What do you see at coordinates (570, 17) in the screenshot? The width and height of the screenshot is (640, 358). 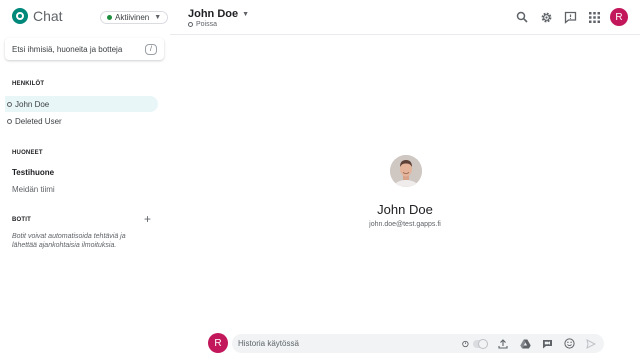 I see `feedback-icon` at bounding box center [570, 17].